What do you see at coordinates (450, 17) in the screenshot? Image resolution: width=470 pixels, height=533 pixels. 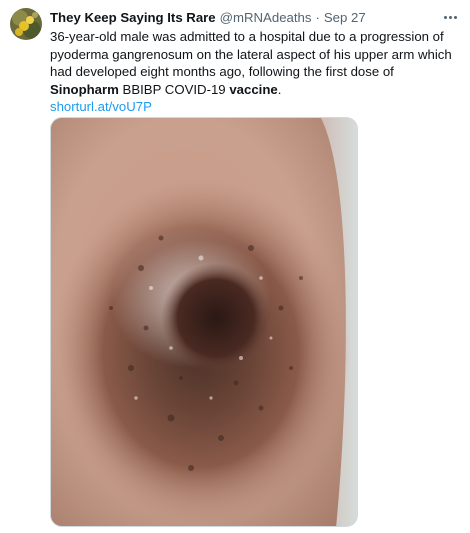 I see `more-horizontal-icon` at bounding box center [450, 17].